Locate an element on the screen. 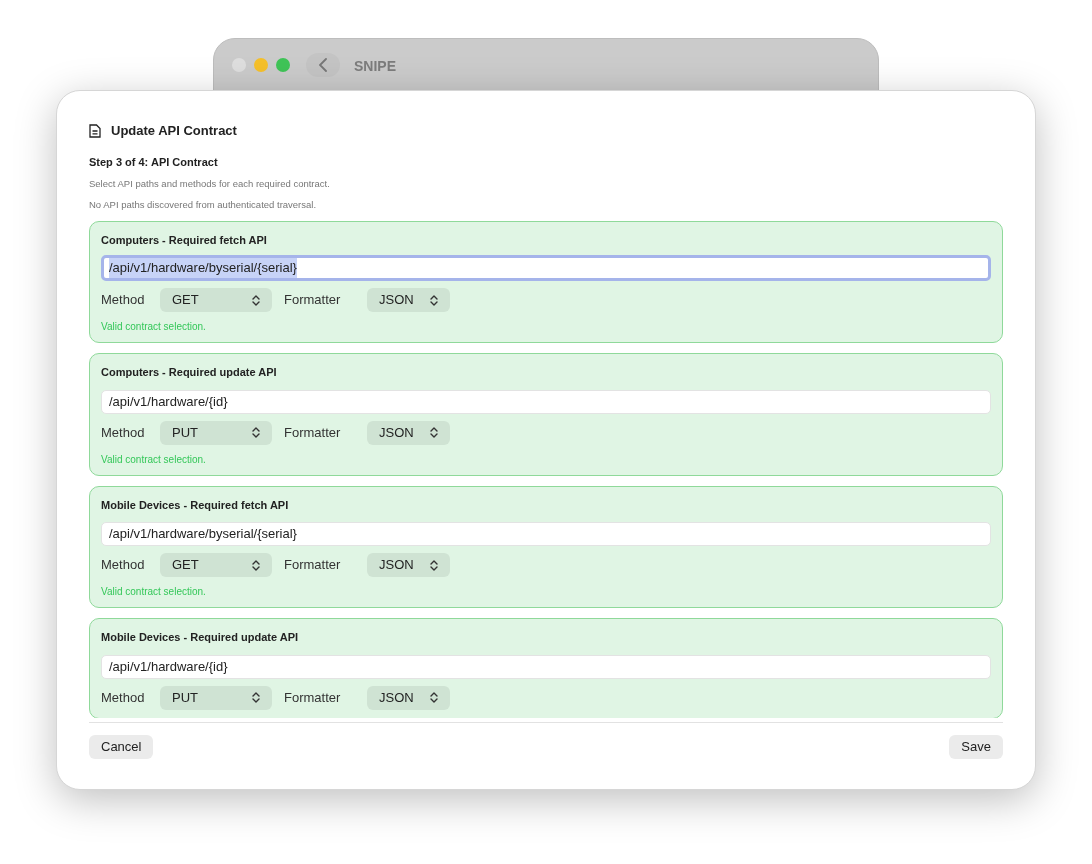  cancel-button: Cancel is located at coordinates (121, 747).